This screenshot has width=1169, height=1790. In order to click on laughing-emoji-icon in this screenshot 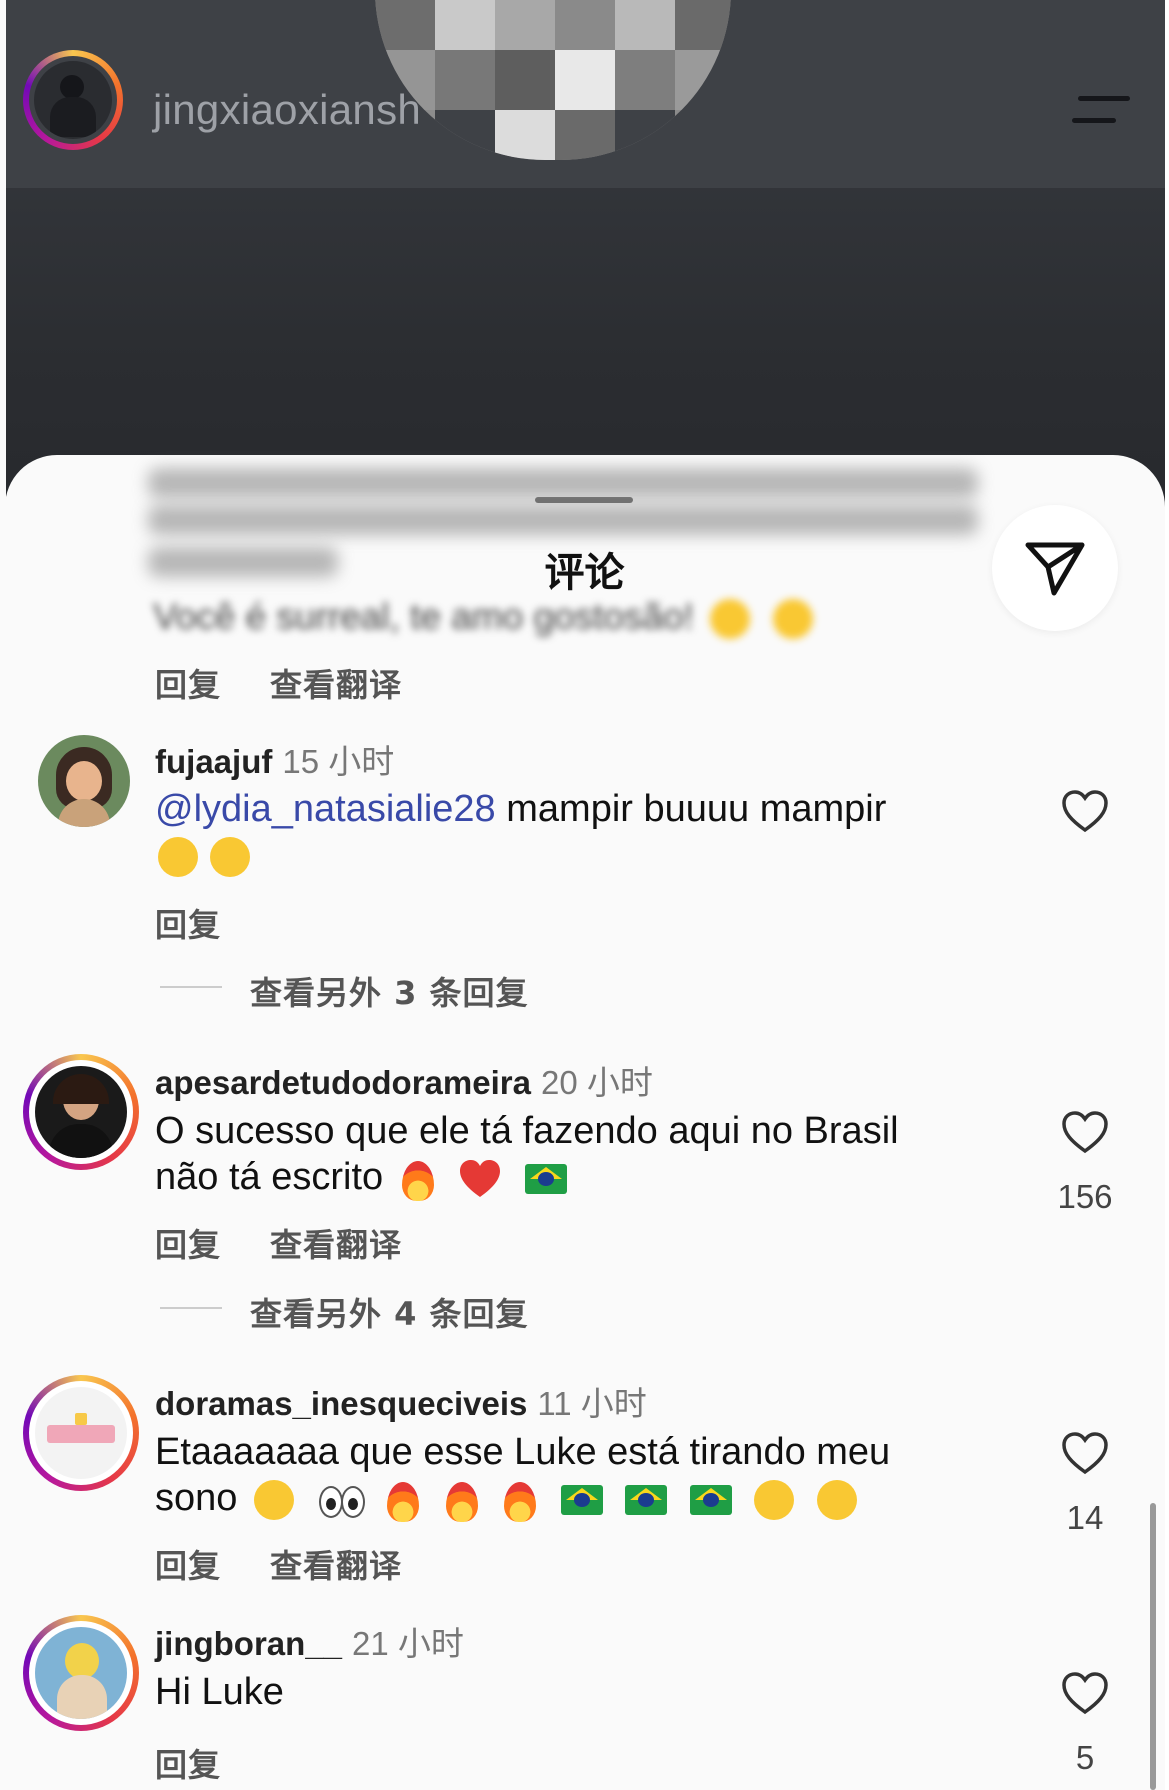, I will do `click(730, 619)`.